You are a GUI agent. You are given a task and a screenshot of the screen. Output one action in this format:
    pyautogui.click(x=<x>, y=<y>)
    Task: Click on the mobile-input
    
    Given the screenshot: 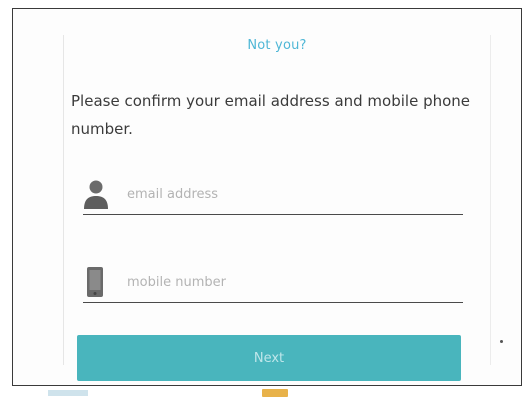 What is the action you would take?
    pyautogui.click(x=292, y=282)
    